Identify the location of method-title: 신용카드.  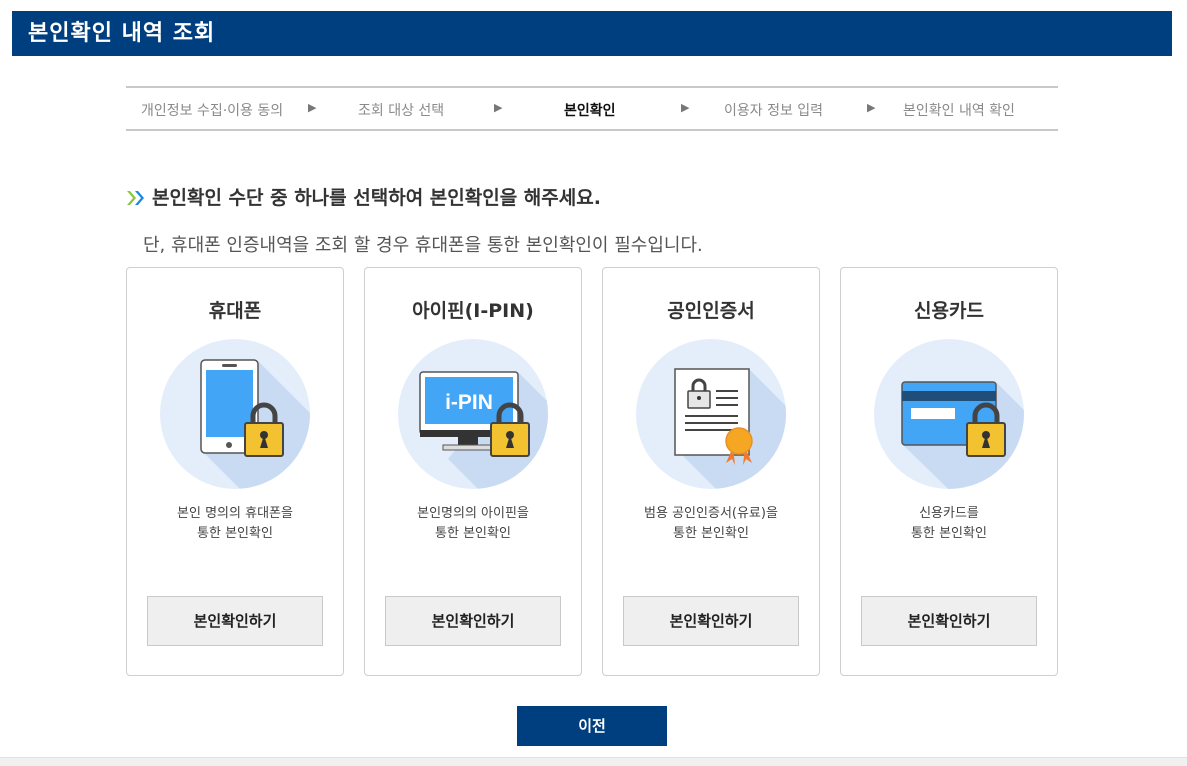
(949, 311).